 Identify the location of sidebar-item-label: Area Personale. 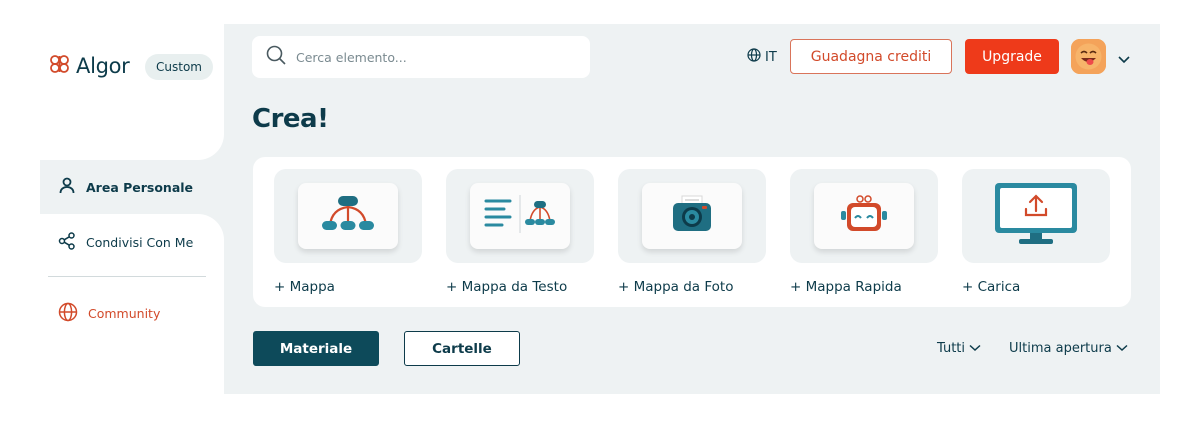
(140, 187).